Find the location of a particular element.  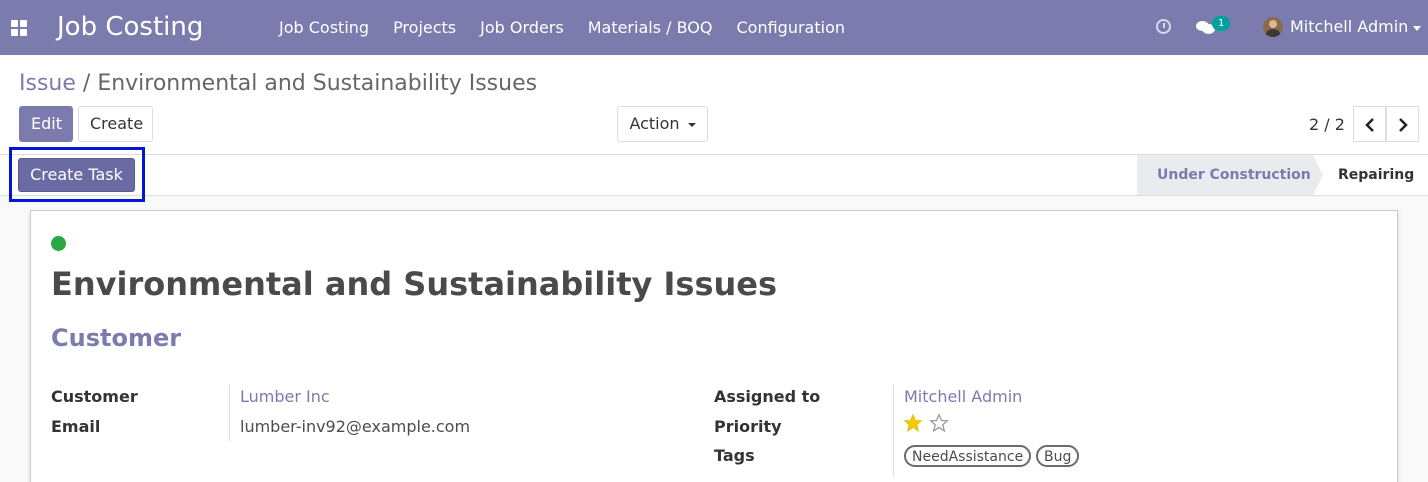

edit-button: Edit is located at coordinates (46, 124).